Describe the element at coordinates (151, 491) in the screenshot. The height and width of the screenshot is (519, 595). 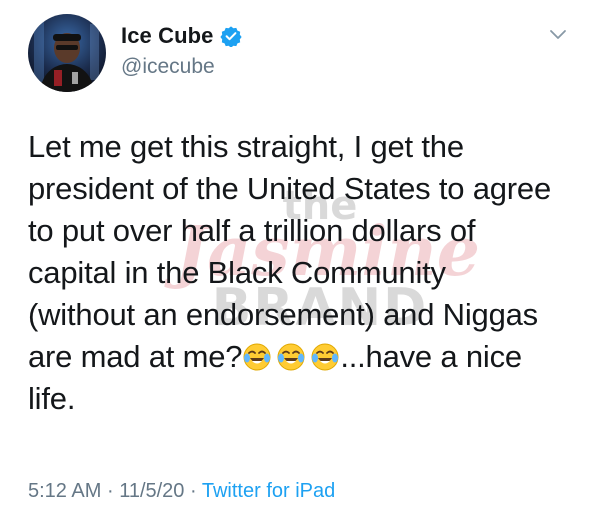
I see `tweet-date: 11/5/20` at that location.